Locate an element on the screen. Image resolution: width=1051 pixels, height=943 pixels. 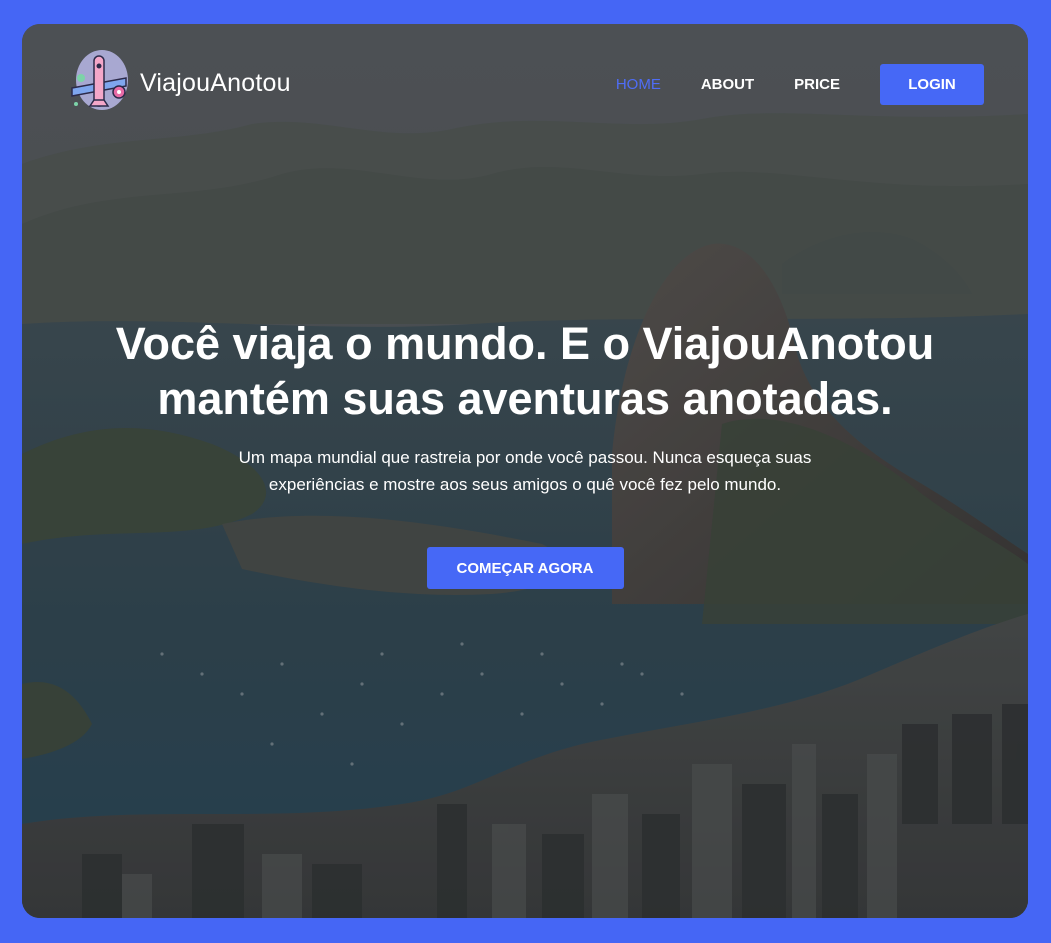
brand-name: ViajouAnotou is located at coordinates (215, 82).